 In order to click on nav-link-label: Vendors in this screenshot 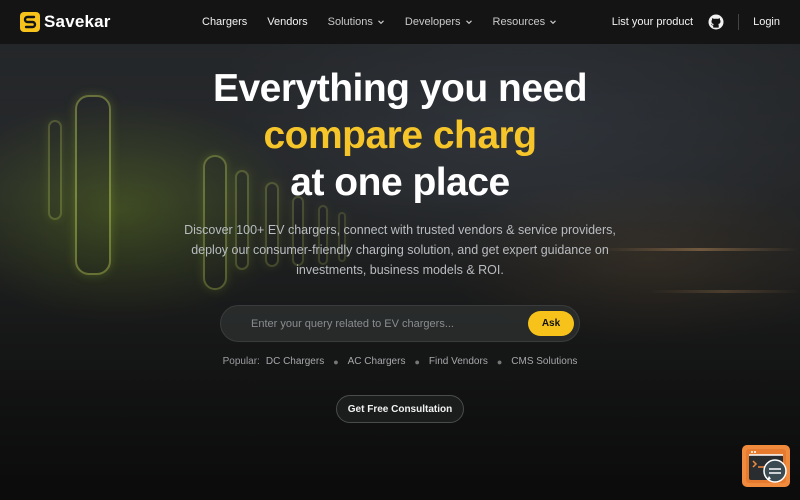, I will do `click(287, 22)`.